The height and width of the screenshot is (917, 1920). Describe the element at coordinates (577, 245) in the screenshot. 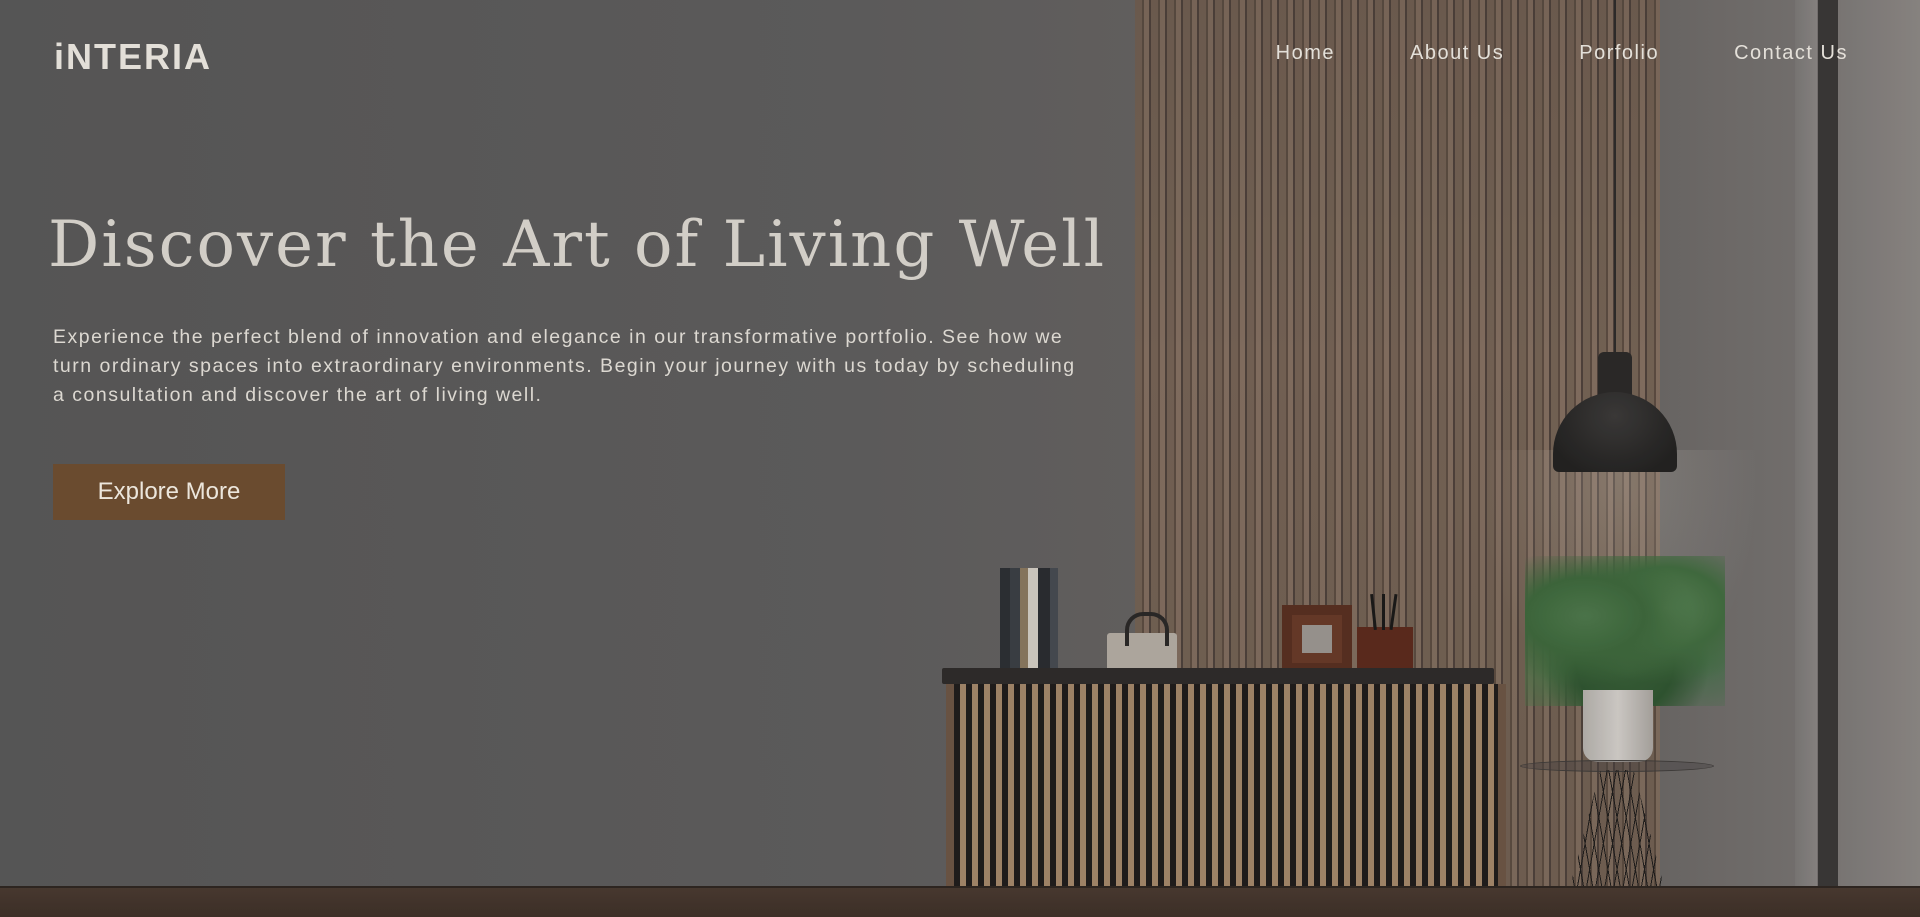

I see `hero-title: Discover the Art of Living Well` at that location.